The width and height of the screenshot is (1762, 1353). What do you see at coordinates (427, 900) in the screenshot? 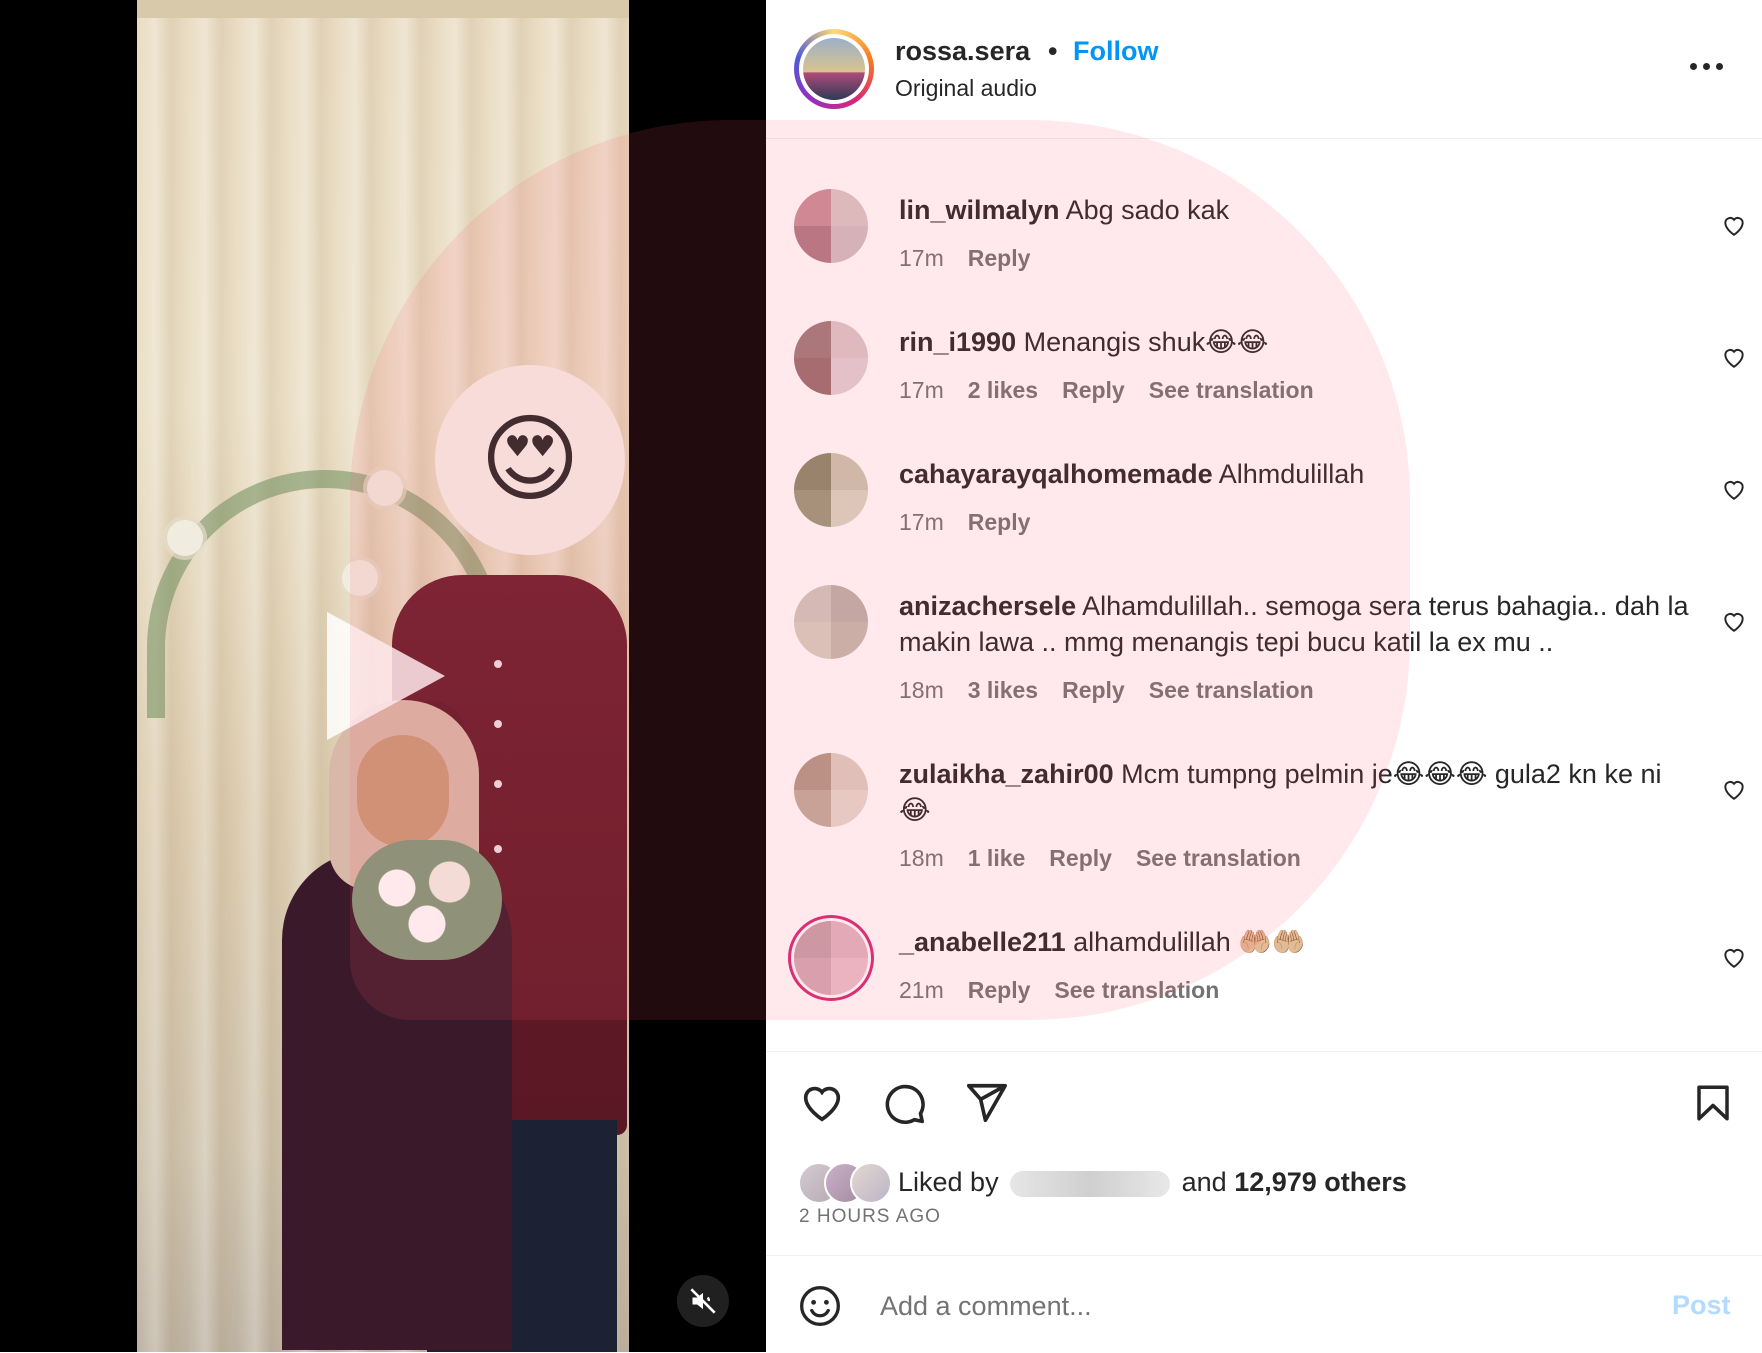
I see `bouquet` at bounding box center [427, 900].